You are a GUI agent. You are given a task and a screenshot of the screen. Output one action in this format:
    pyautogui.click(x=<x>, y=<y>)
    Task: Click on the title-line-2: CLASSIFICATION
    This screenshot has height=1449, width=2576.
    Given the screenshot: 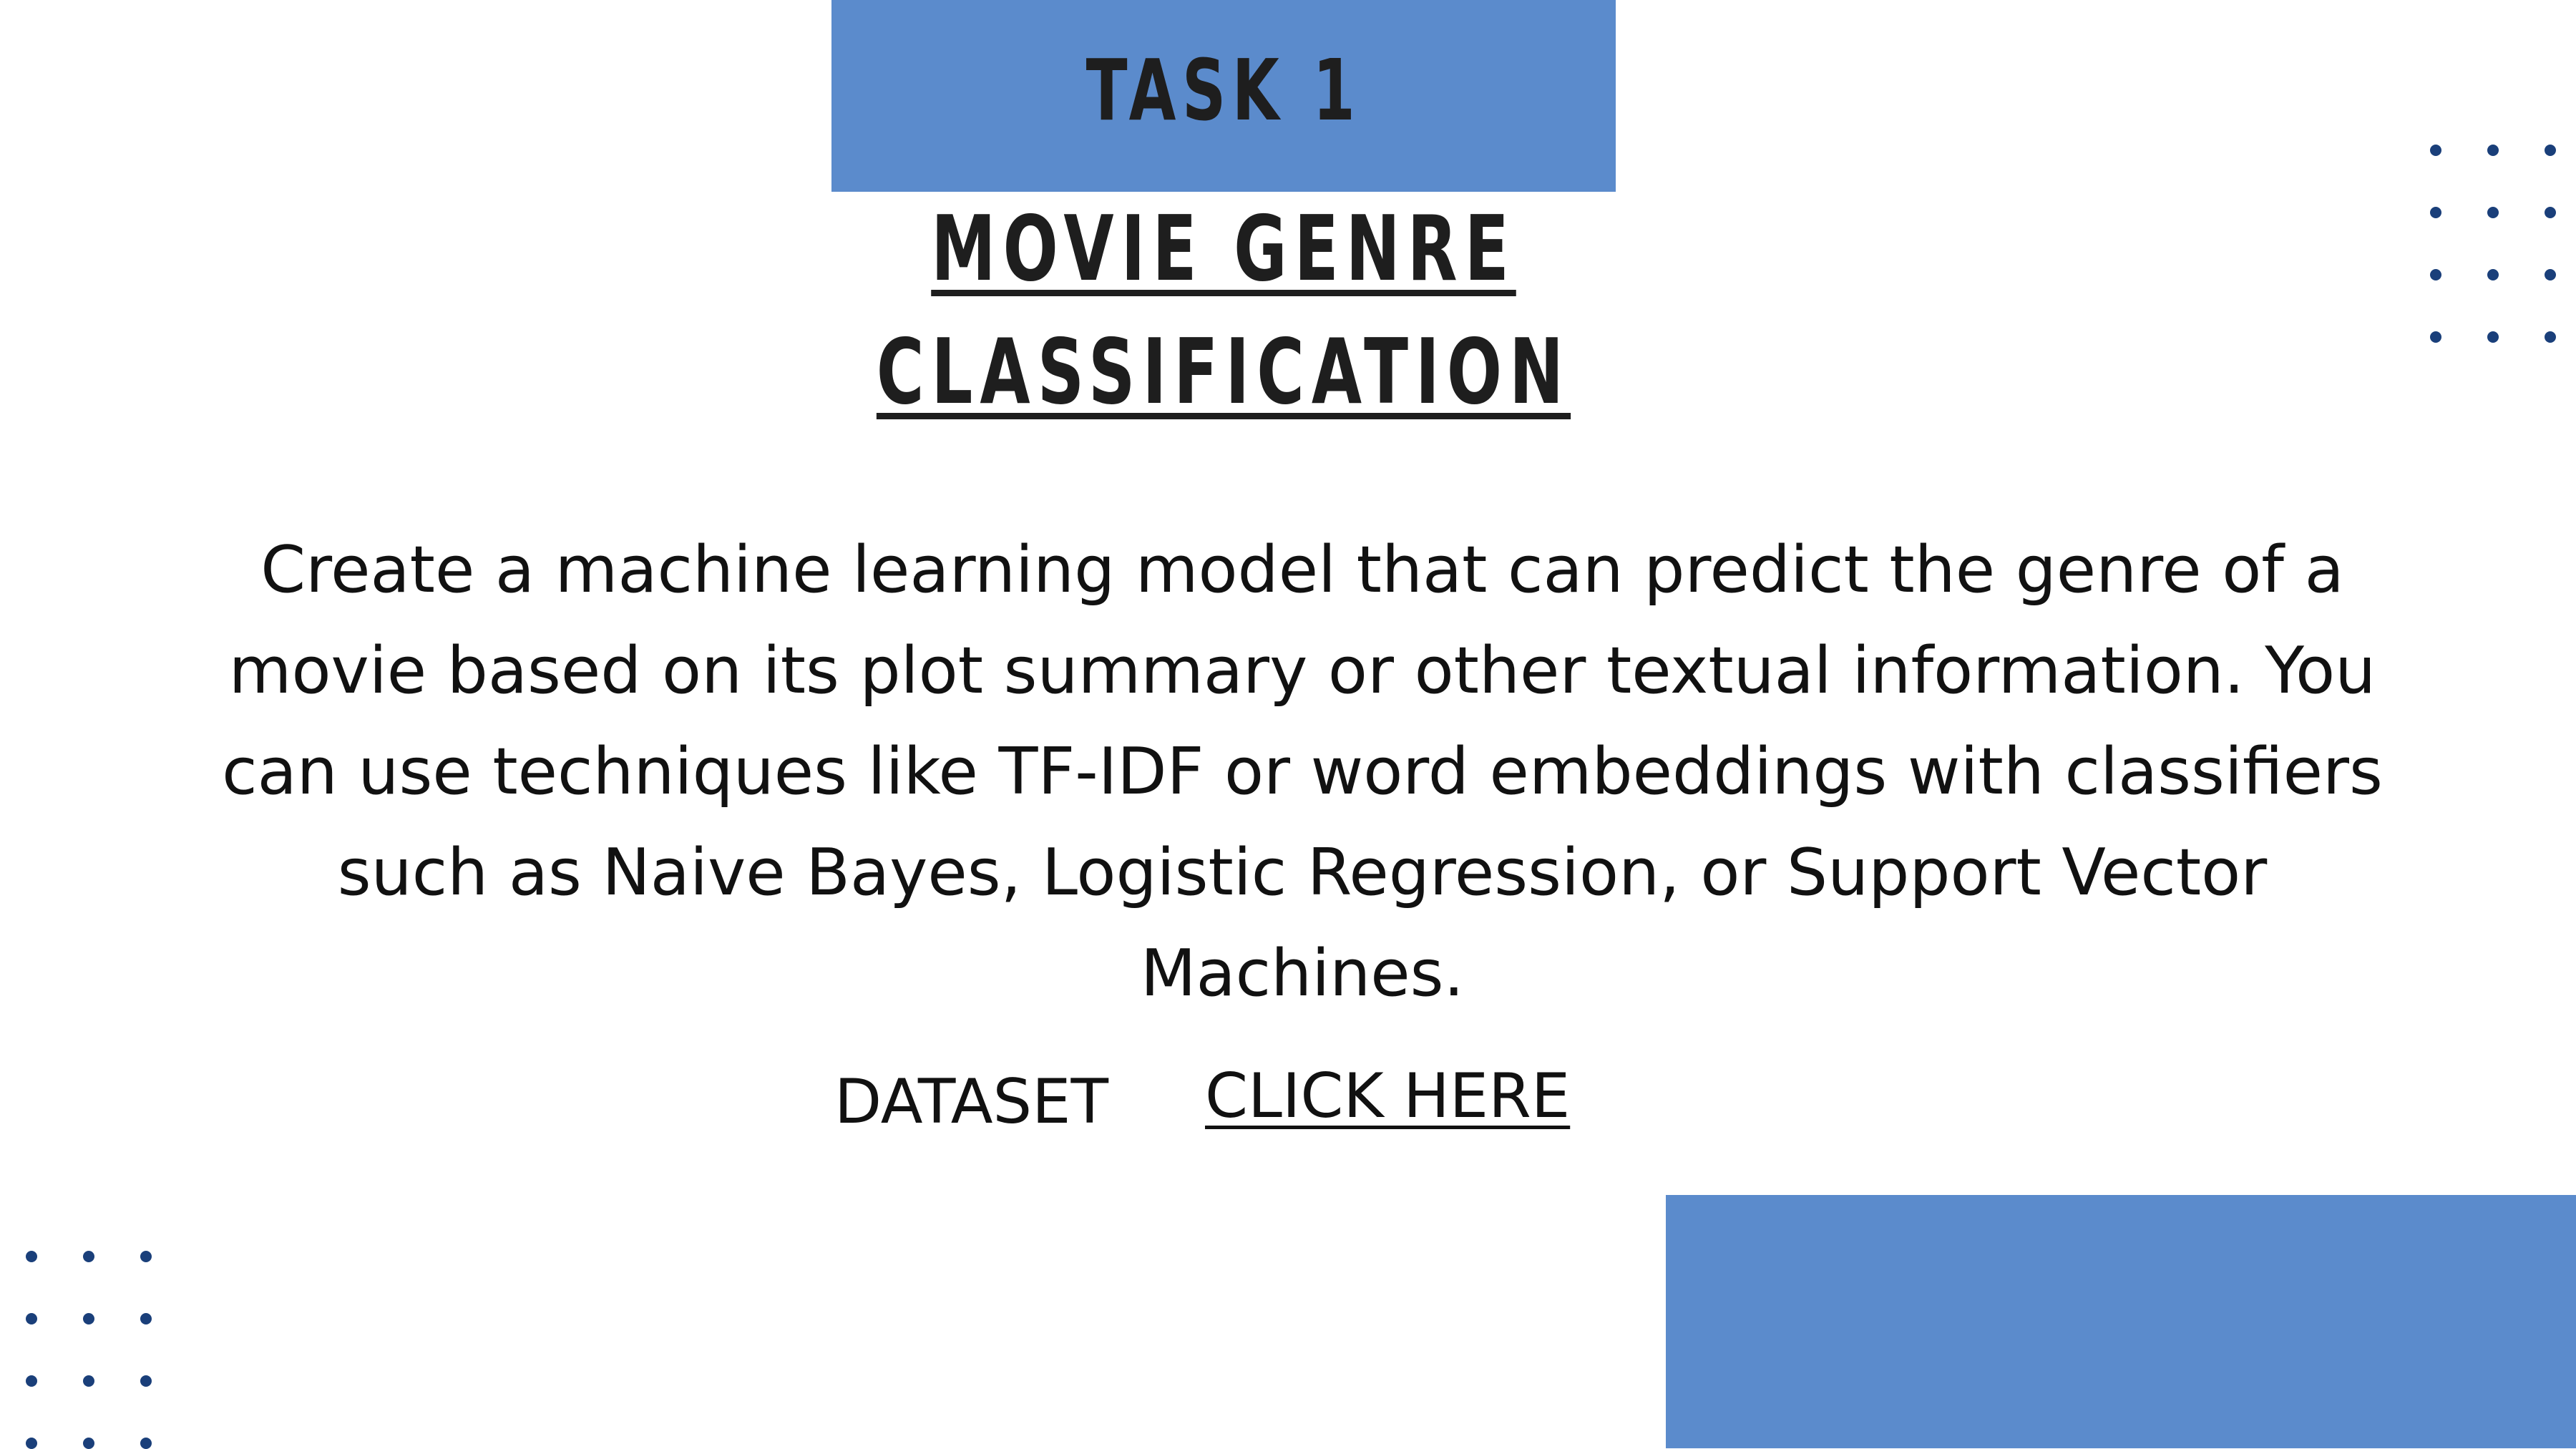 What is the action you would take?
    pyautogui.click(x=1223, y=372)
    